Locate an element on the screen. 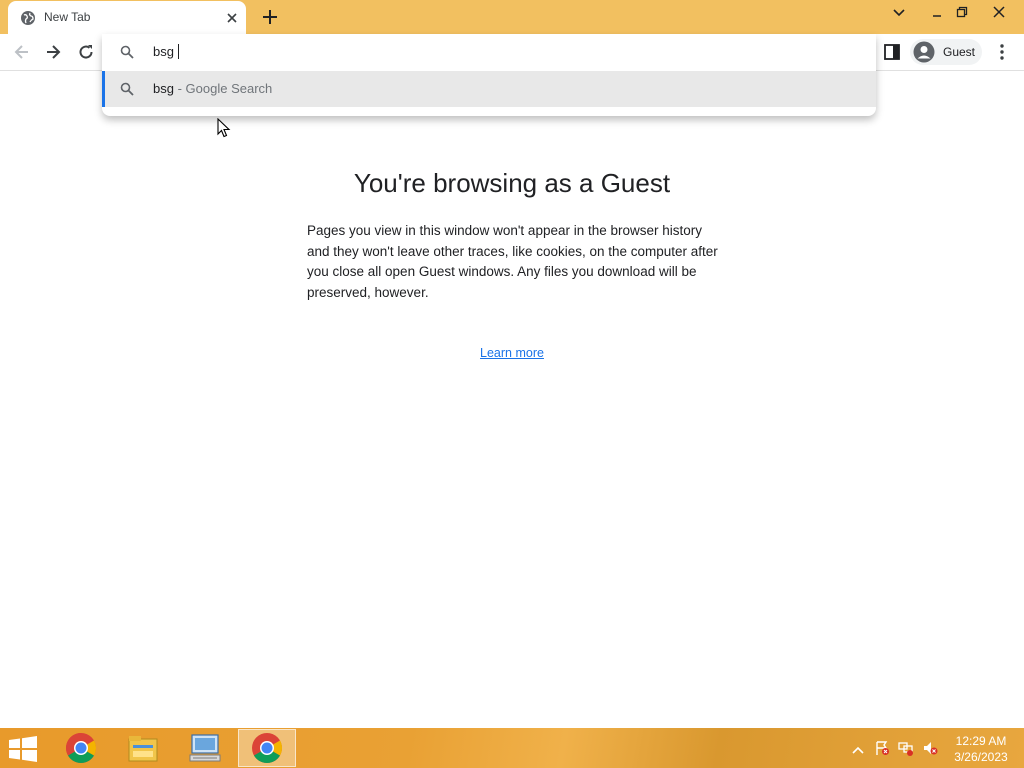  chevron-down-icon is located at coordinates (899, 13).